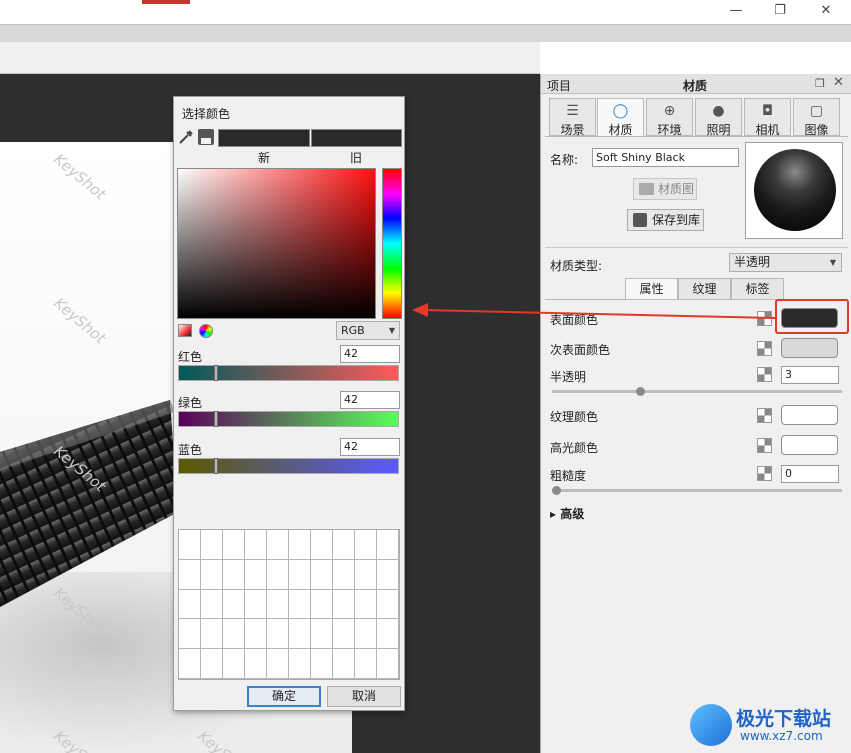  I want to click on logo-url: www.xz7.com, so click(781, 736).